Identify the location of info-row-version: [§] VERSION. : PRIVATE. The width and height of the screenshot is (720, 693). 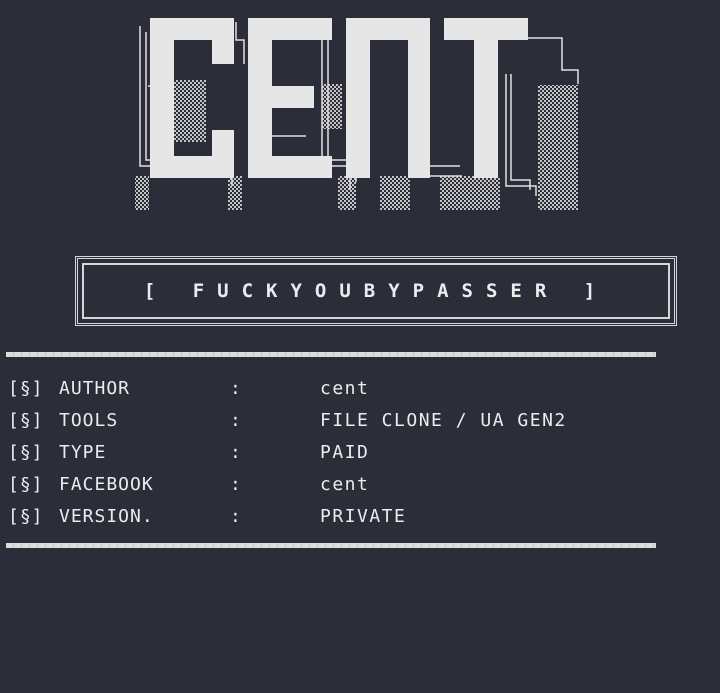
(360, 517).